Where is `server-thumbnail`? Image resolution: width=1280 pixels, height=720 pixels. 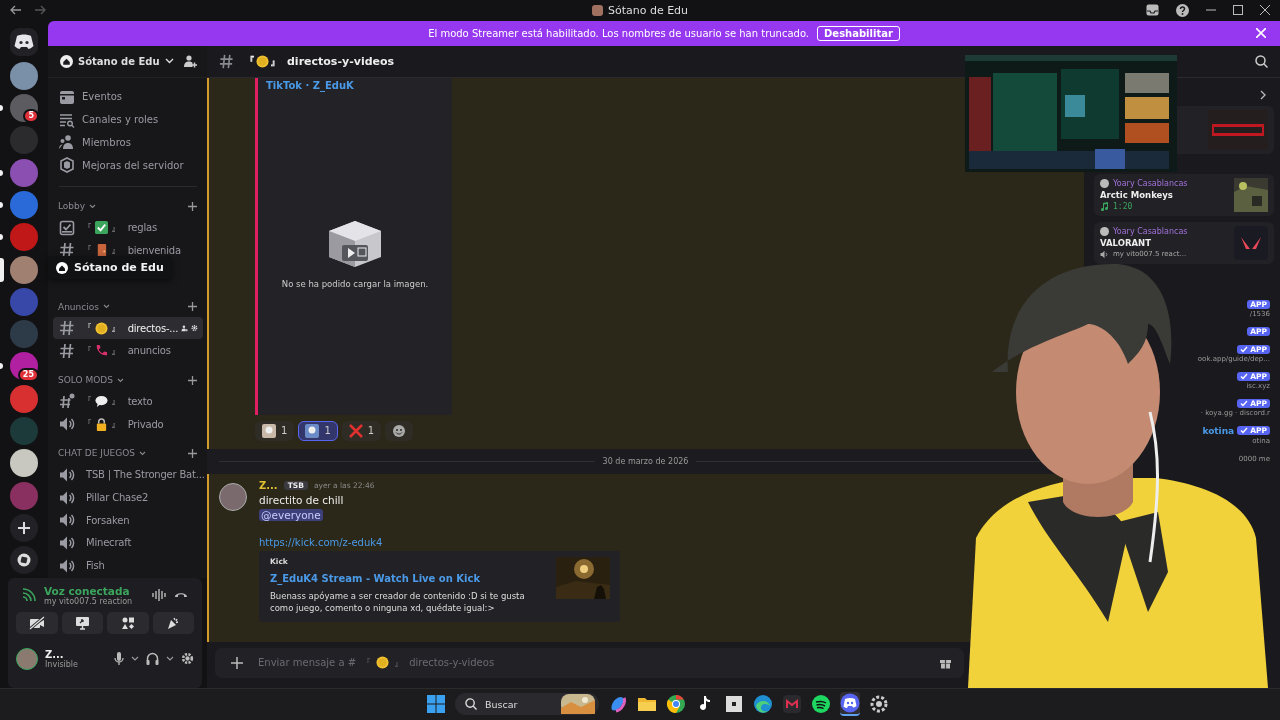
server-thumbnail is located at coordinates (597, 10).